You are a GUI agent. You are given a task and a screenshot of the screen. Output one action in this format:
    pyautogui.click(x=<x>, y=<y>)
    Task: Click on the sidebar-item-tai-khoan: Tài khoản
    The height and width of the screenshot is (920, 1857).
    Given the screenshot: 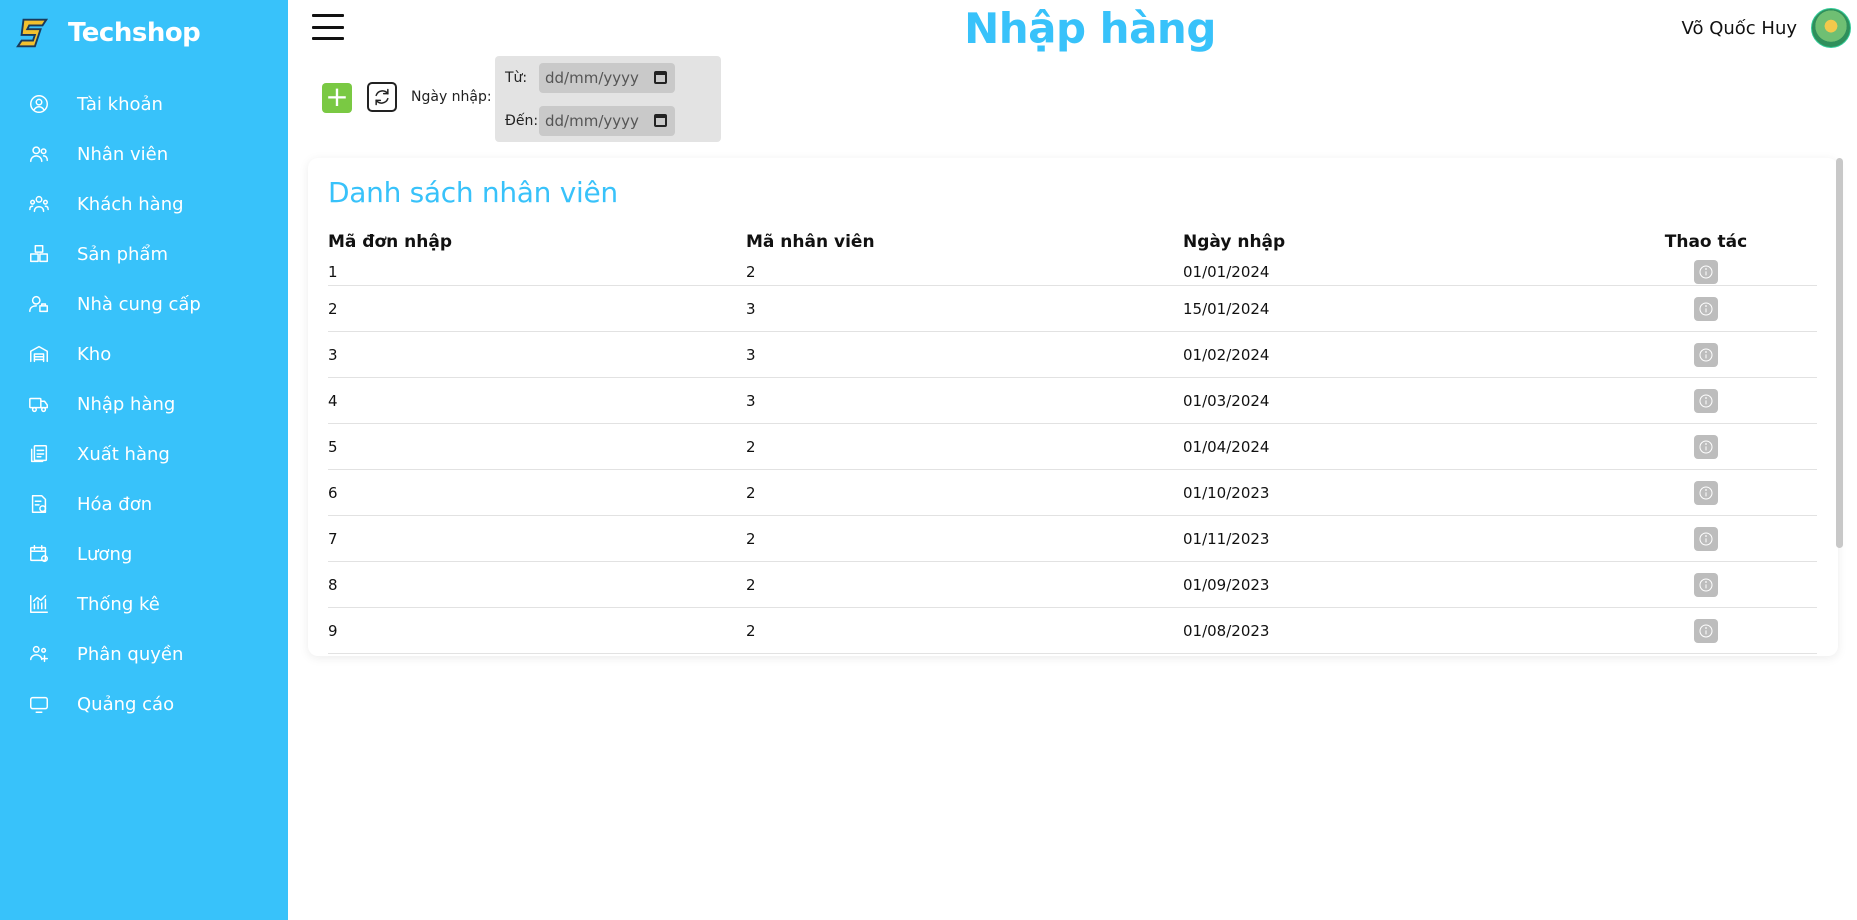 What is the action you would take?
    pyautogui.click(x=144, y=104)
    